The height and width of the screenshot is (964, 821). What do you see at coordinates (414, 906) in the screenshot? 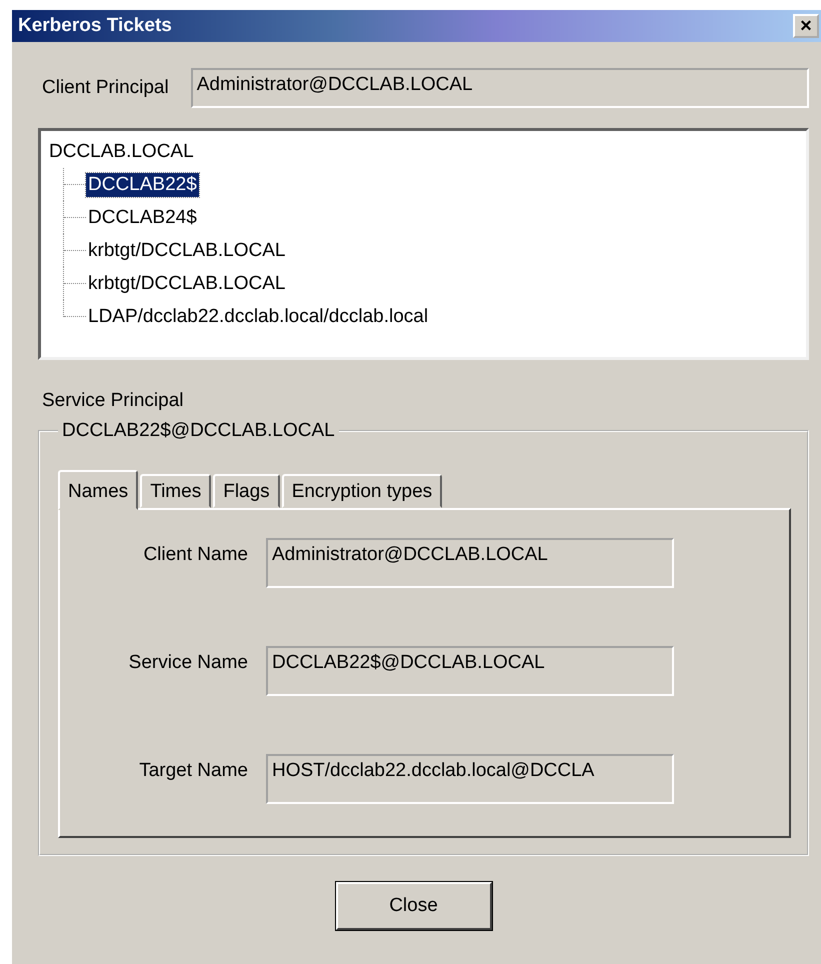
I see `close-dialog-button: Close` at bounding box center [414, 906].